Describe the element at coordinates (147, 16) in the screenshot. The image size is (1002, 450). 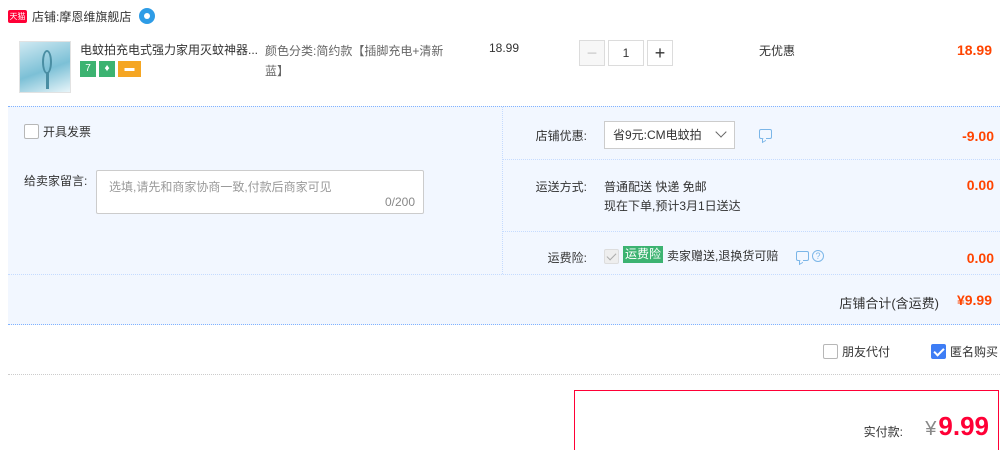
I see `chat-icon` at that location.